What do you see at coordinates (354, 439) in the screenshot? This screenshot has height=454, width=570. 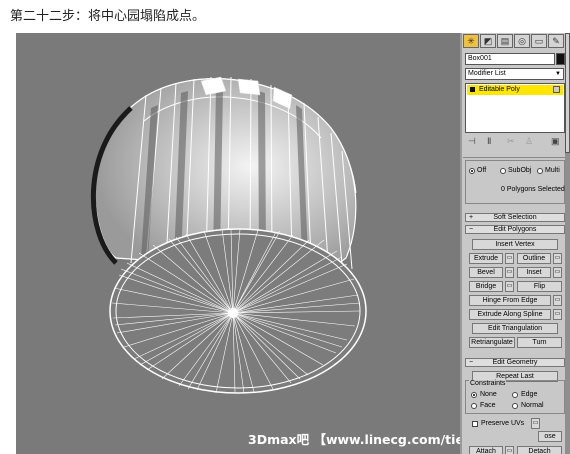 I see `watermark-text: 3Dmax吧 【www.linecg.com/tieba/177】` at bounding box center [354, 439].